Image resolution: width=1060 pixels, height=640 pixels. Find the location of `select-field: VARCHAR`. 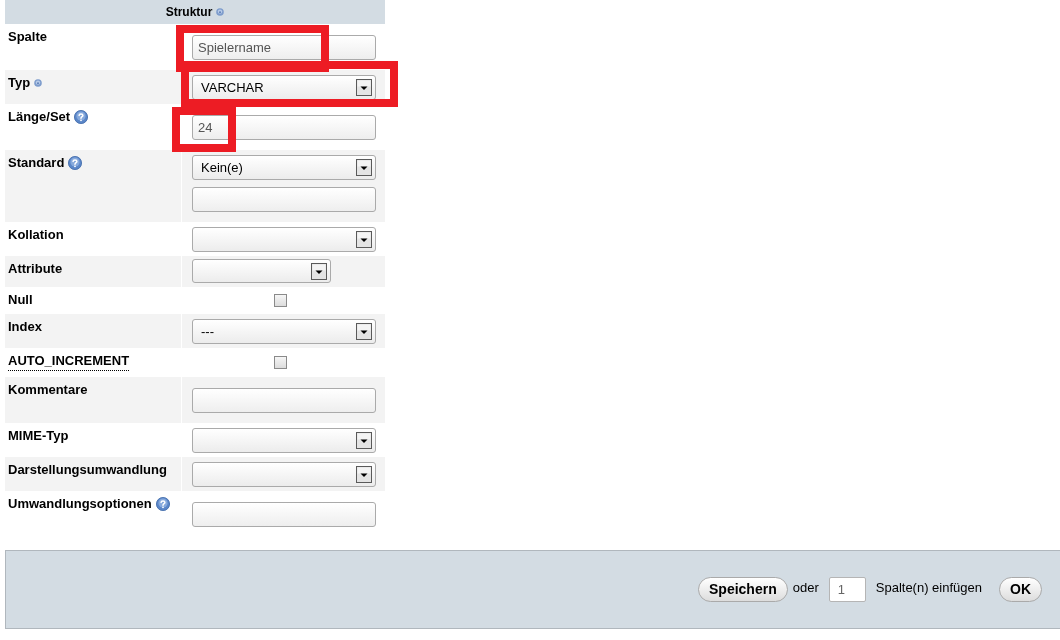

select-field: VARCHAR is located at coordinates (284, 87).